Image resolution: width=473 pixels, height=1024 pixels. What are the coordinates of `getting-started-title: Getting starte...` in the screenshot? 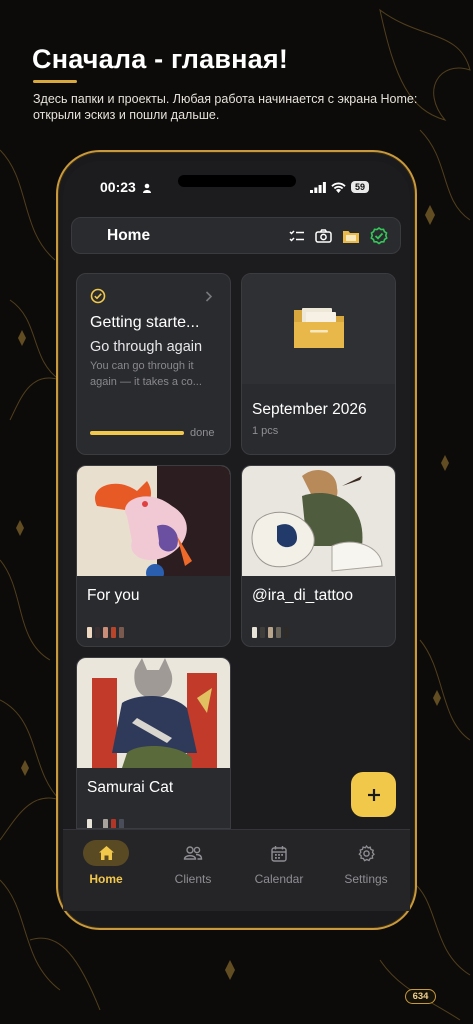 It's located at (145, 322).